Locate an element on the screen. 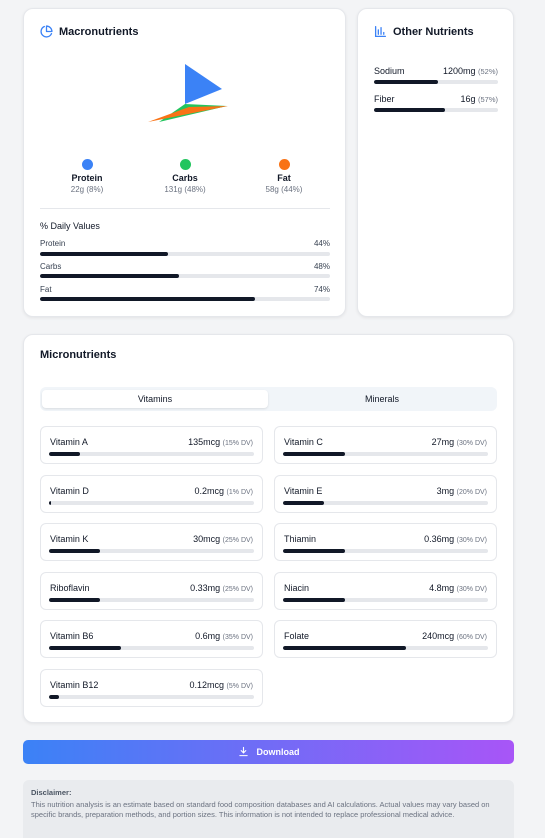  download-button: Download is located at coordinates (268, 752).